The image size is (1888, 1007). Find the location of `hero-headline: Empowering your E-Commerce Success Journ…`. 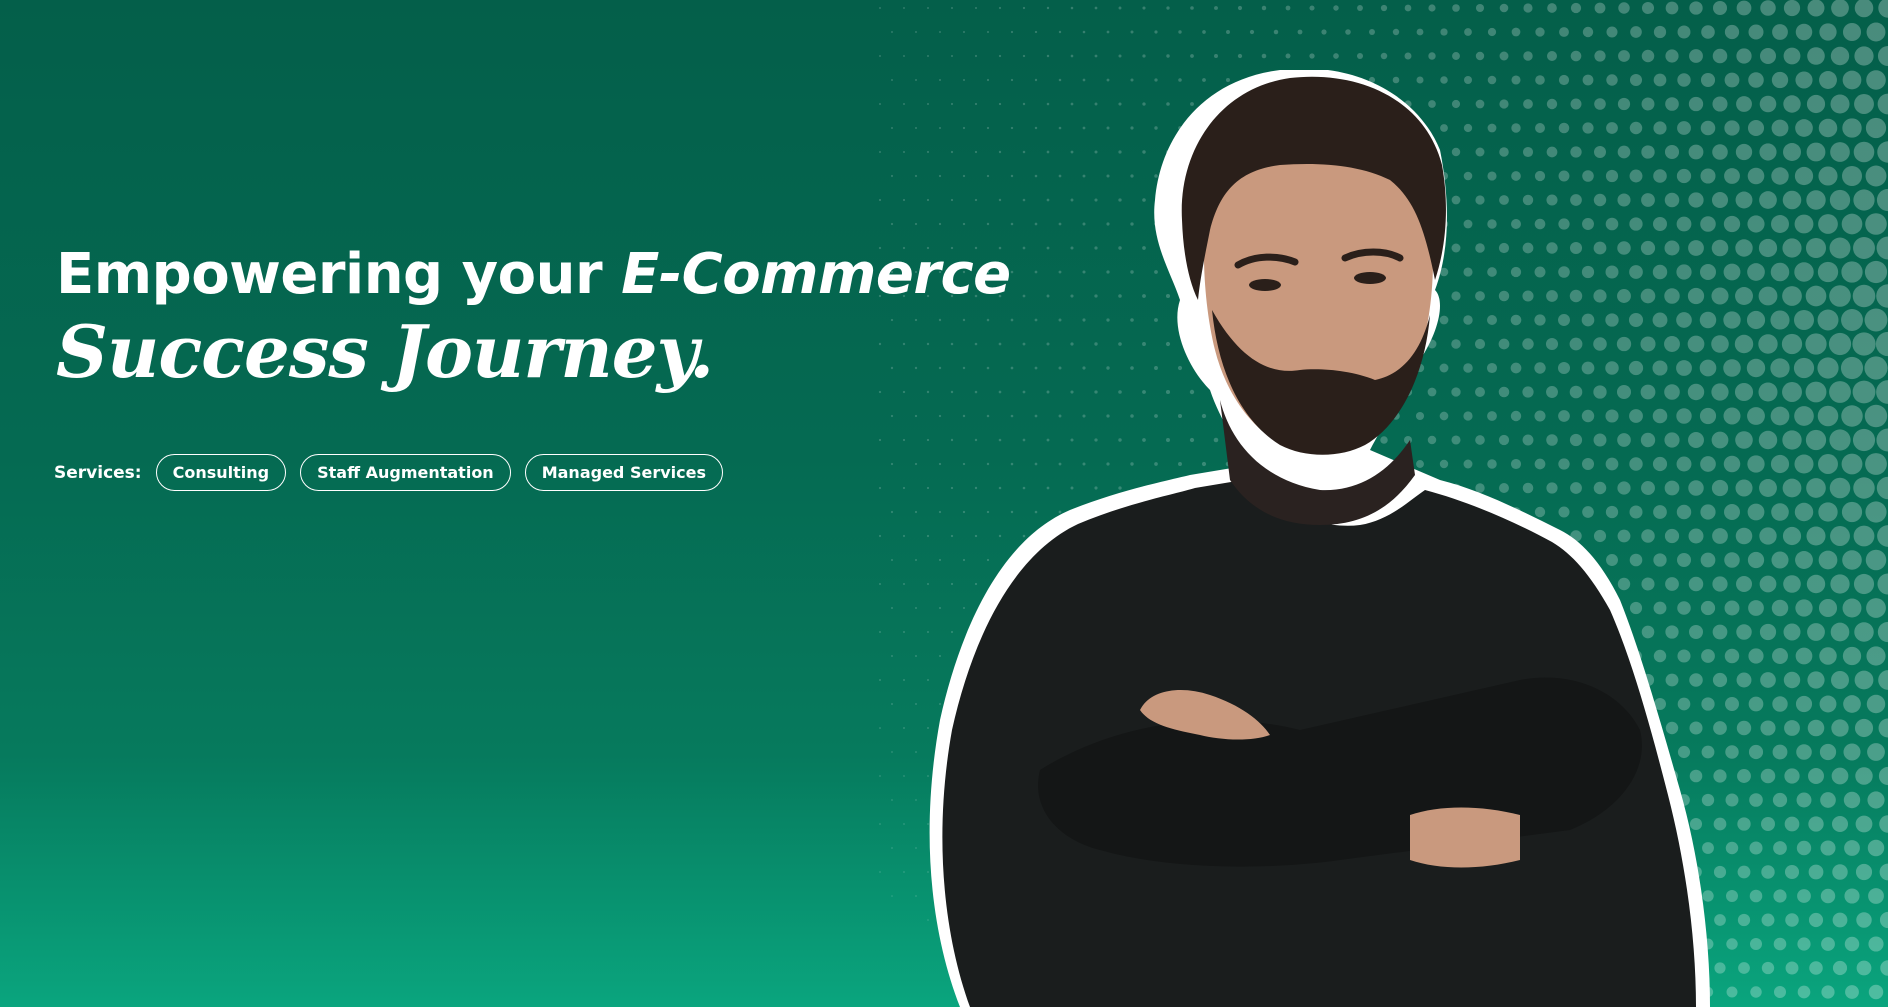

hero-headline: Empowering your E-Commerce Success Journ… is located at coordinates (533, 317).